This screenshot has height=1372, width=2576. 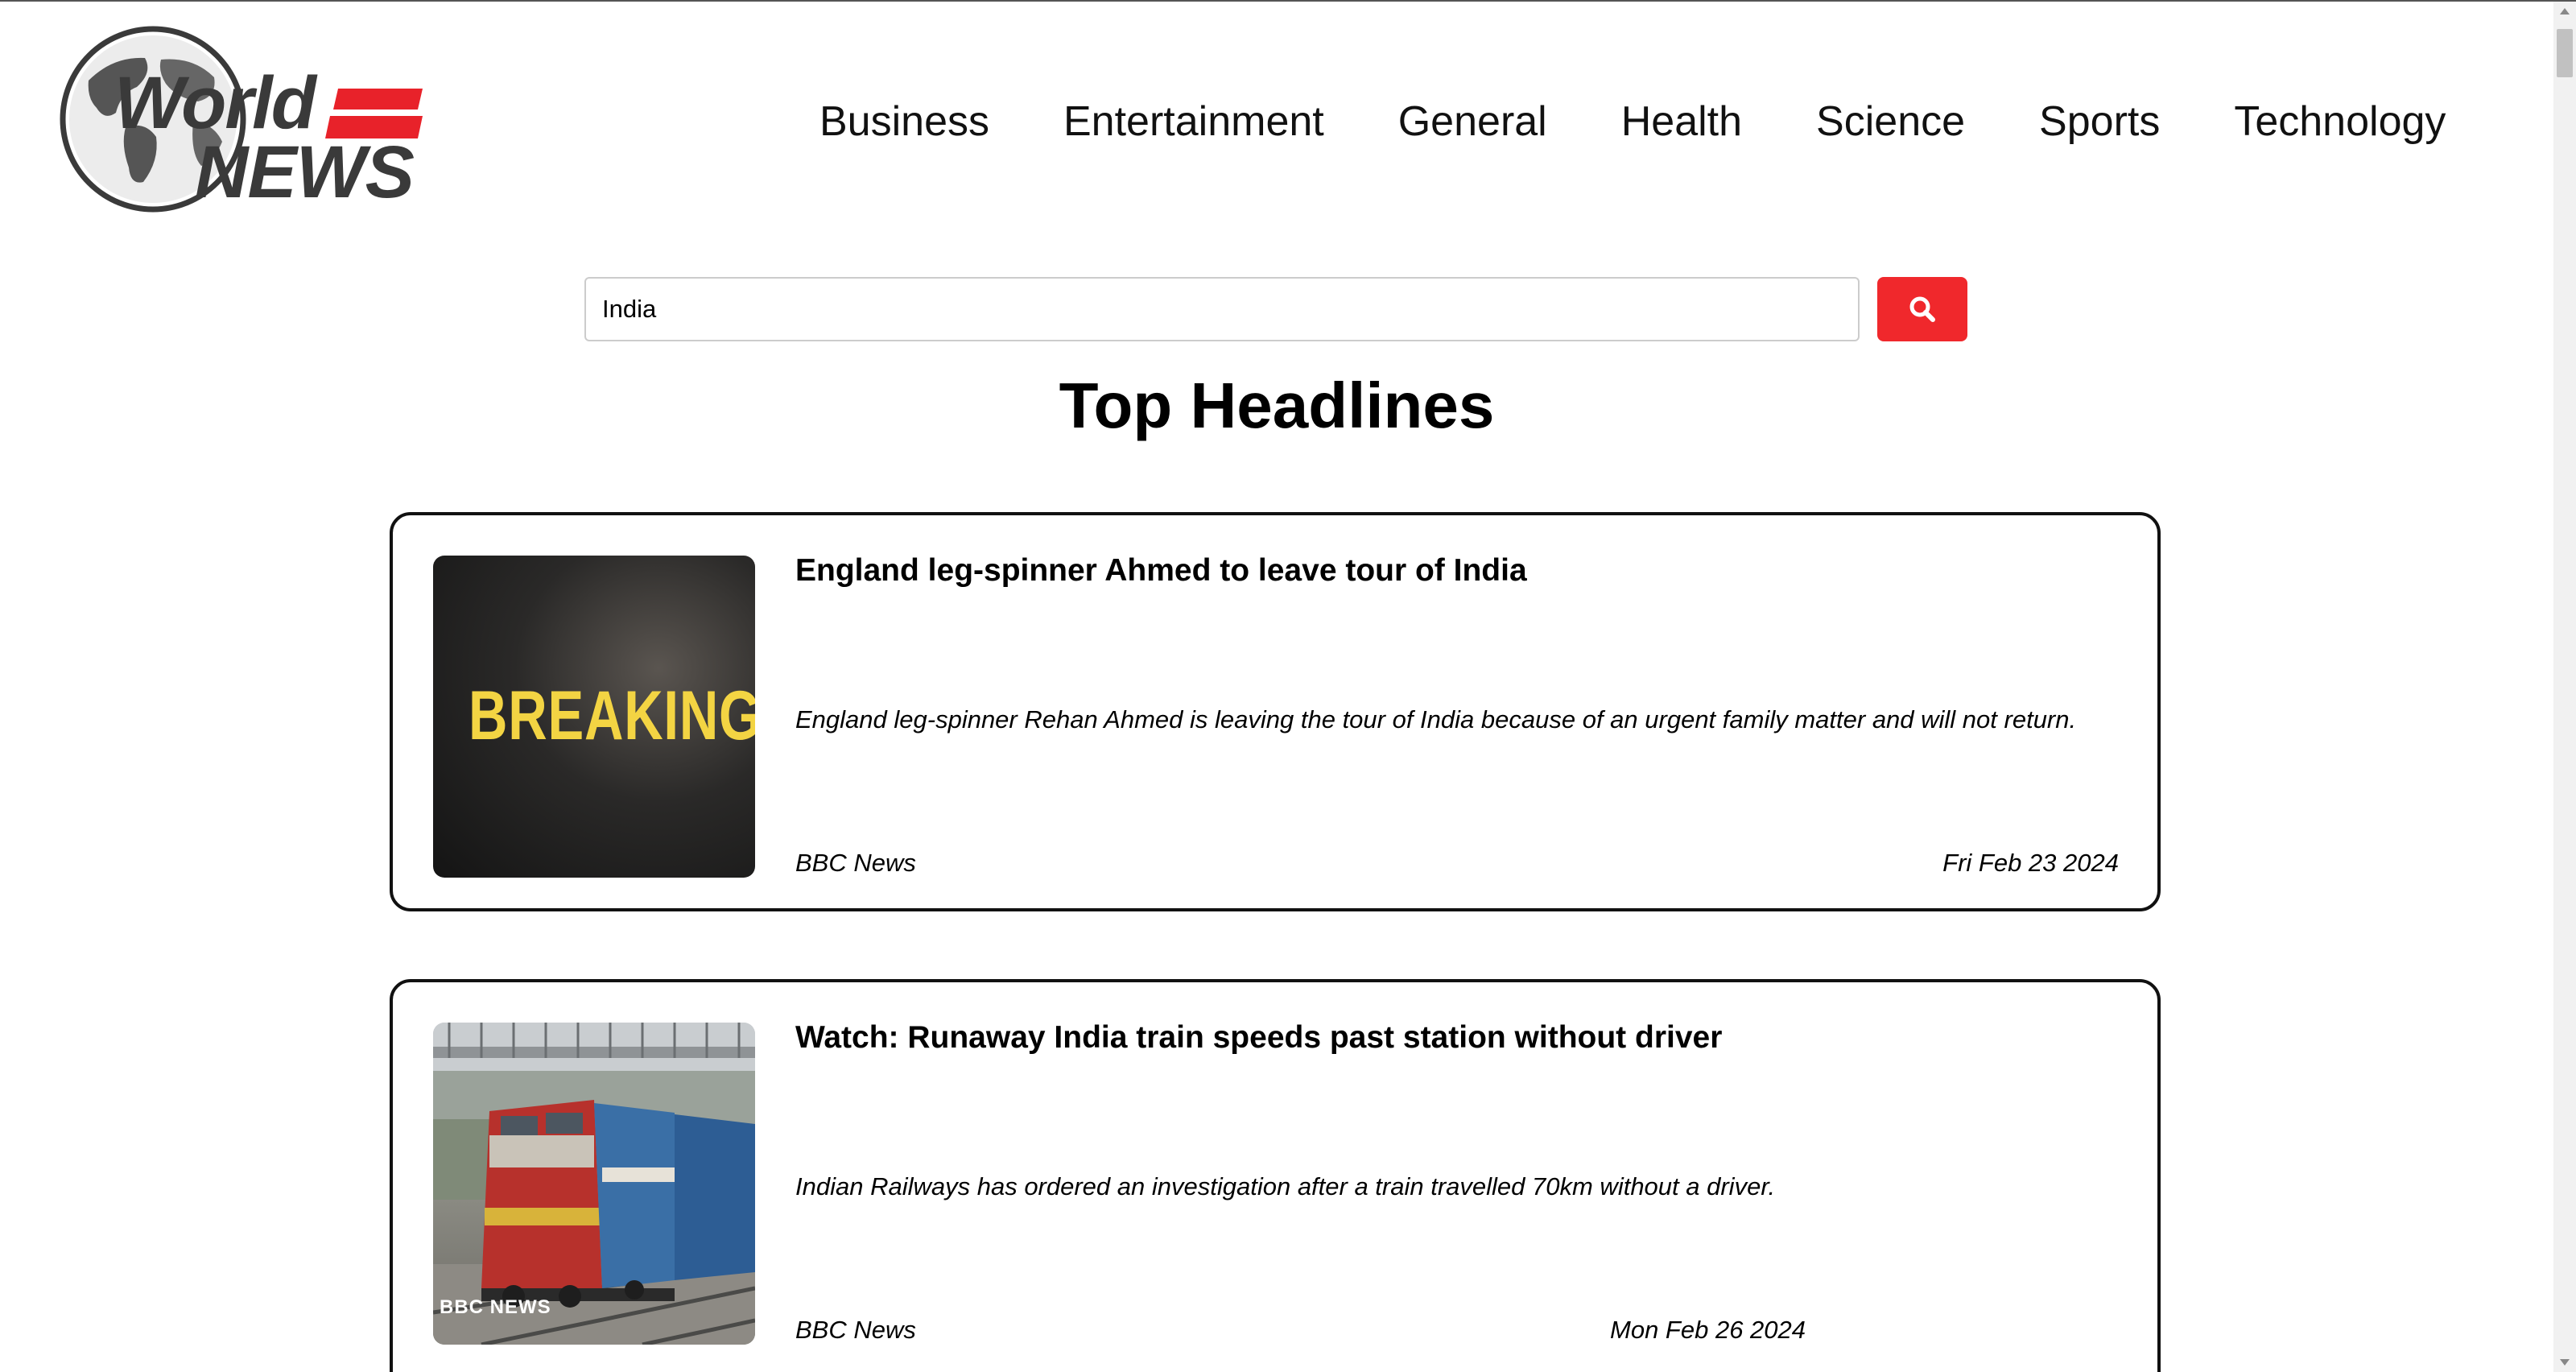 What do you see at coordinates (2565, 53) in the screenshot?
I see `scrollbar-thumb` at bounding box center [2565, 53].